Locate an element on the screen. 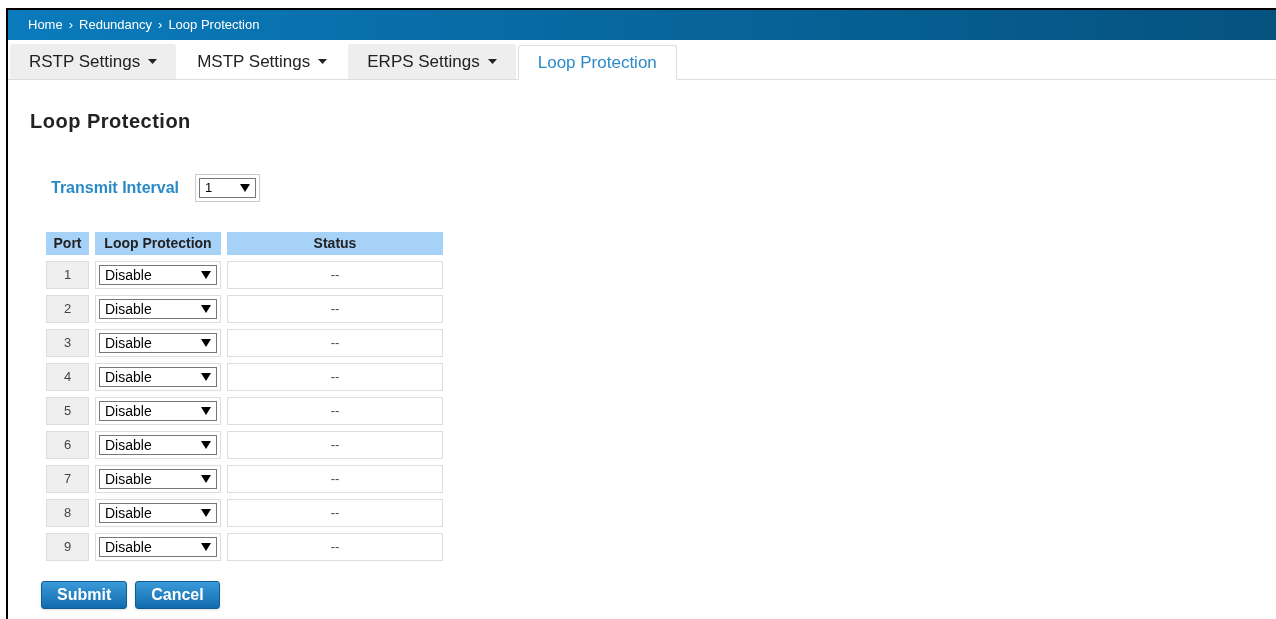  page-title: Loop Protection is located at coordinates (111, 121).